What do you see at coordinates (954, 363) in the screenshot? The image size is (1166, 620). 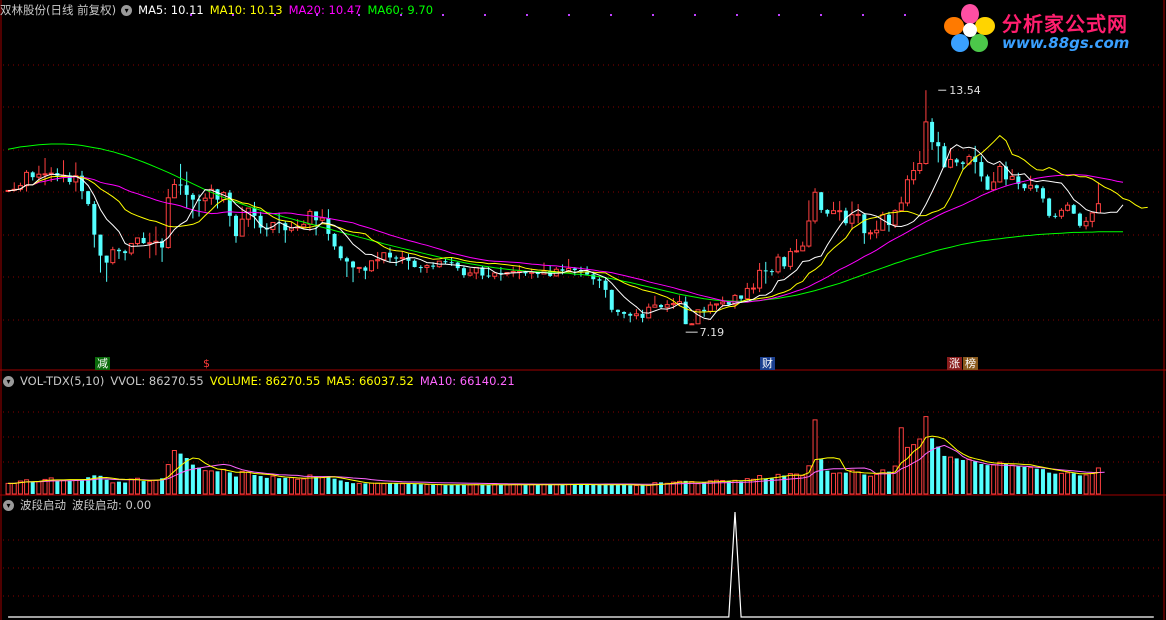 I see `event-tag-limit-up: 涨` at bounding box center [954, 363].